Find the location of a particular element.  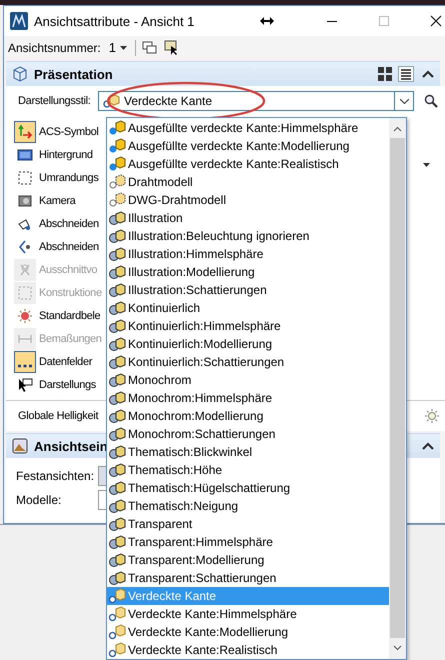

view-number-label: Ansichtsnummer: is located at coordinates (54, 47).